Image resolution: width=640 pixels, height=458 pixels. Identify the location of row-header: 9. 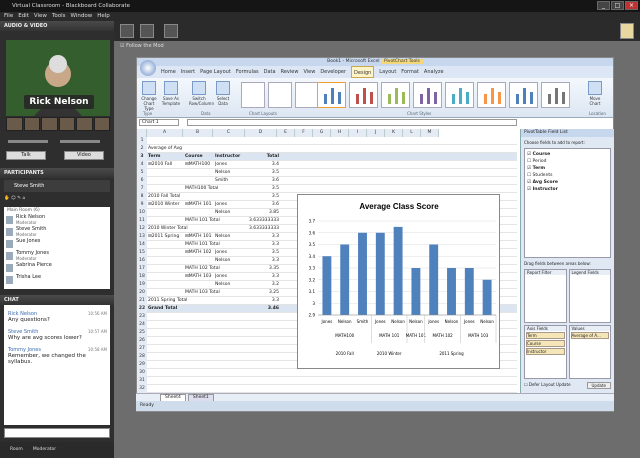
(142, 205).